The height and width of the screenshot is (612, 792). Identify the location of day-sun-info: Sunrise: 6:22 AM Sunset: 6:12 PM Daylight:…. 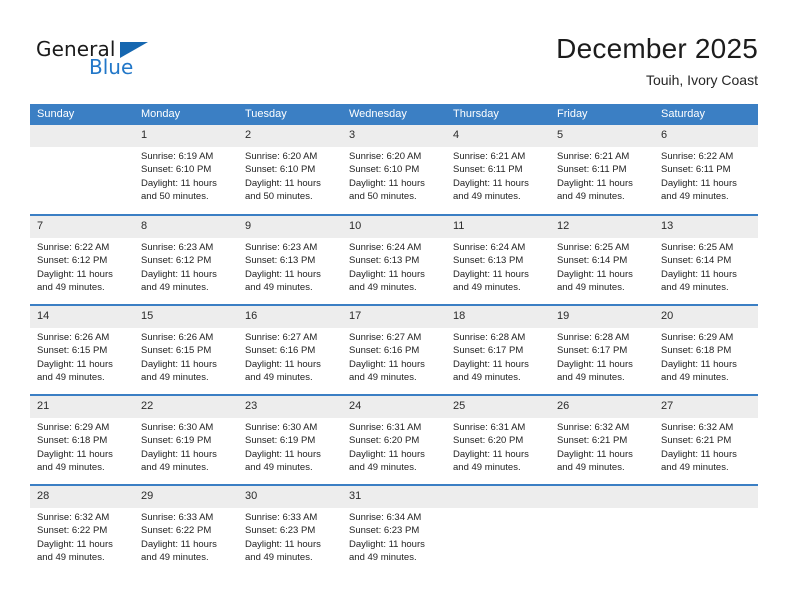
(82, 266).